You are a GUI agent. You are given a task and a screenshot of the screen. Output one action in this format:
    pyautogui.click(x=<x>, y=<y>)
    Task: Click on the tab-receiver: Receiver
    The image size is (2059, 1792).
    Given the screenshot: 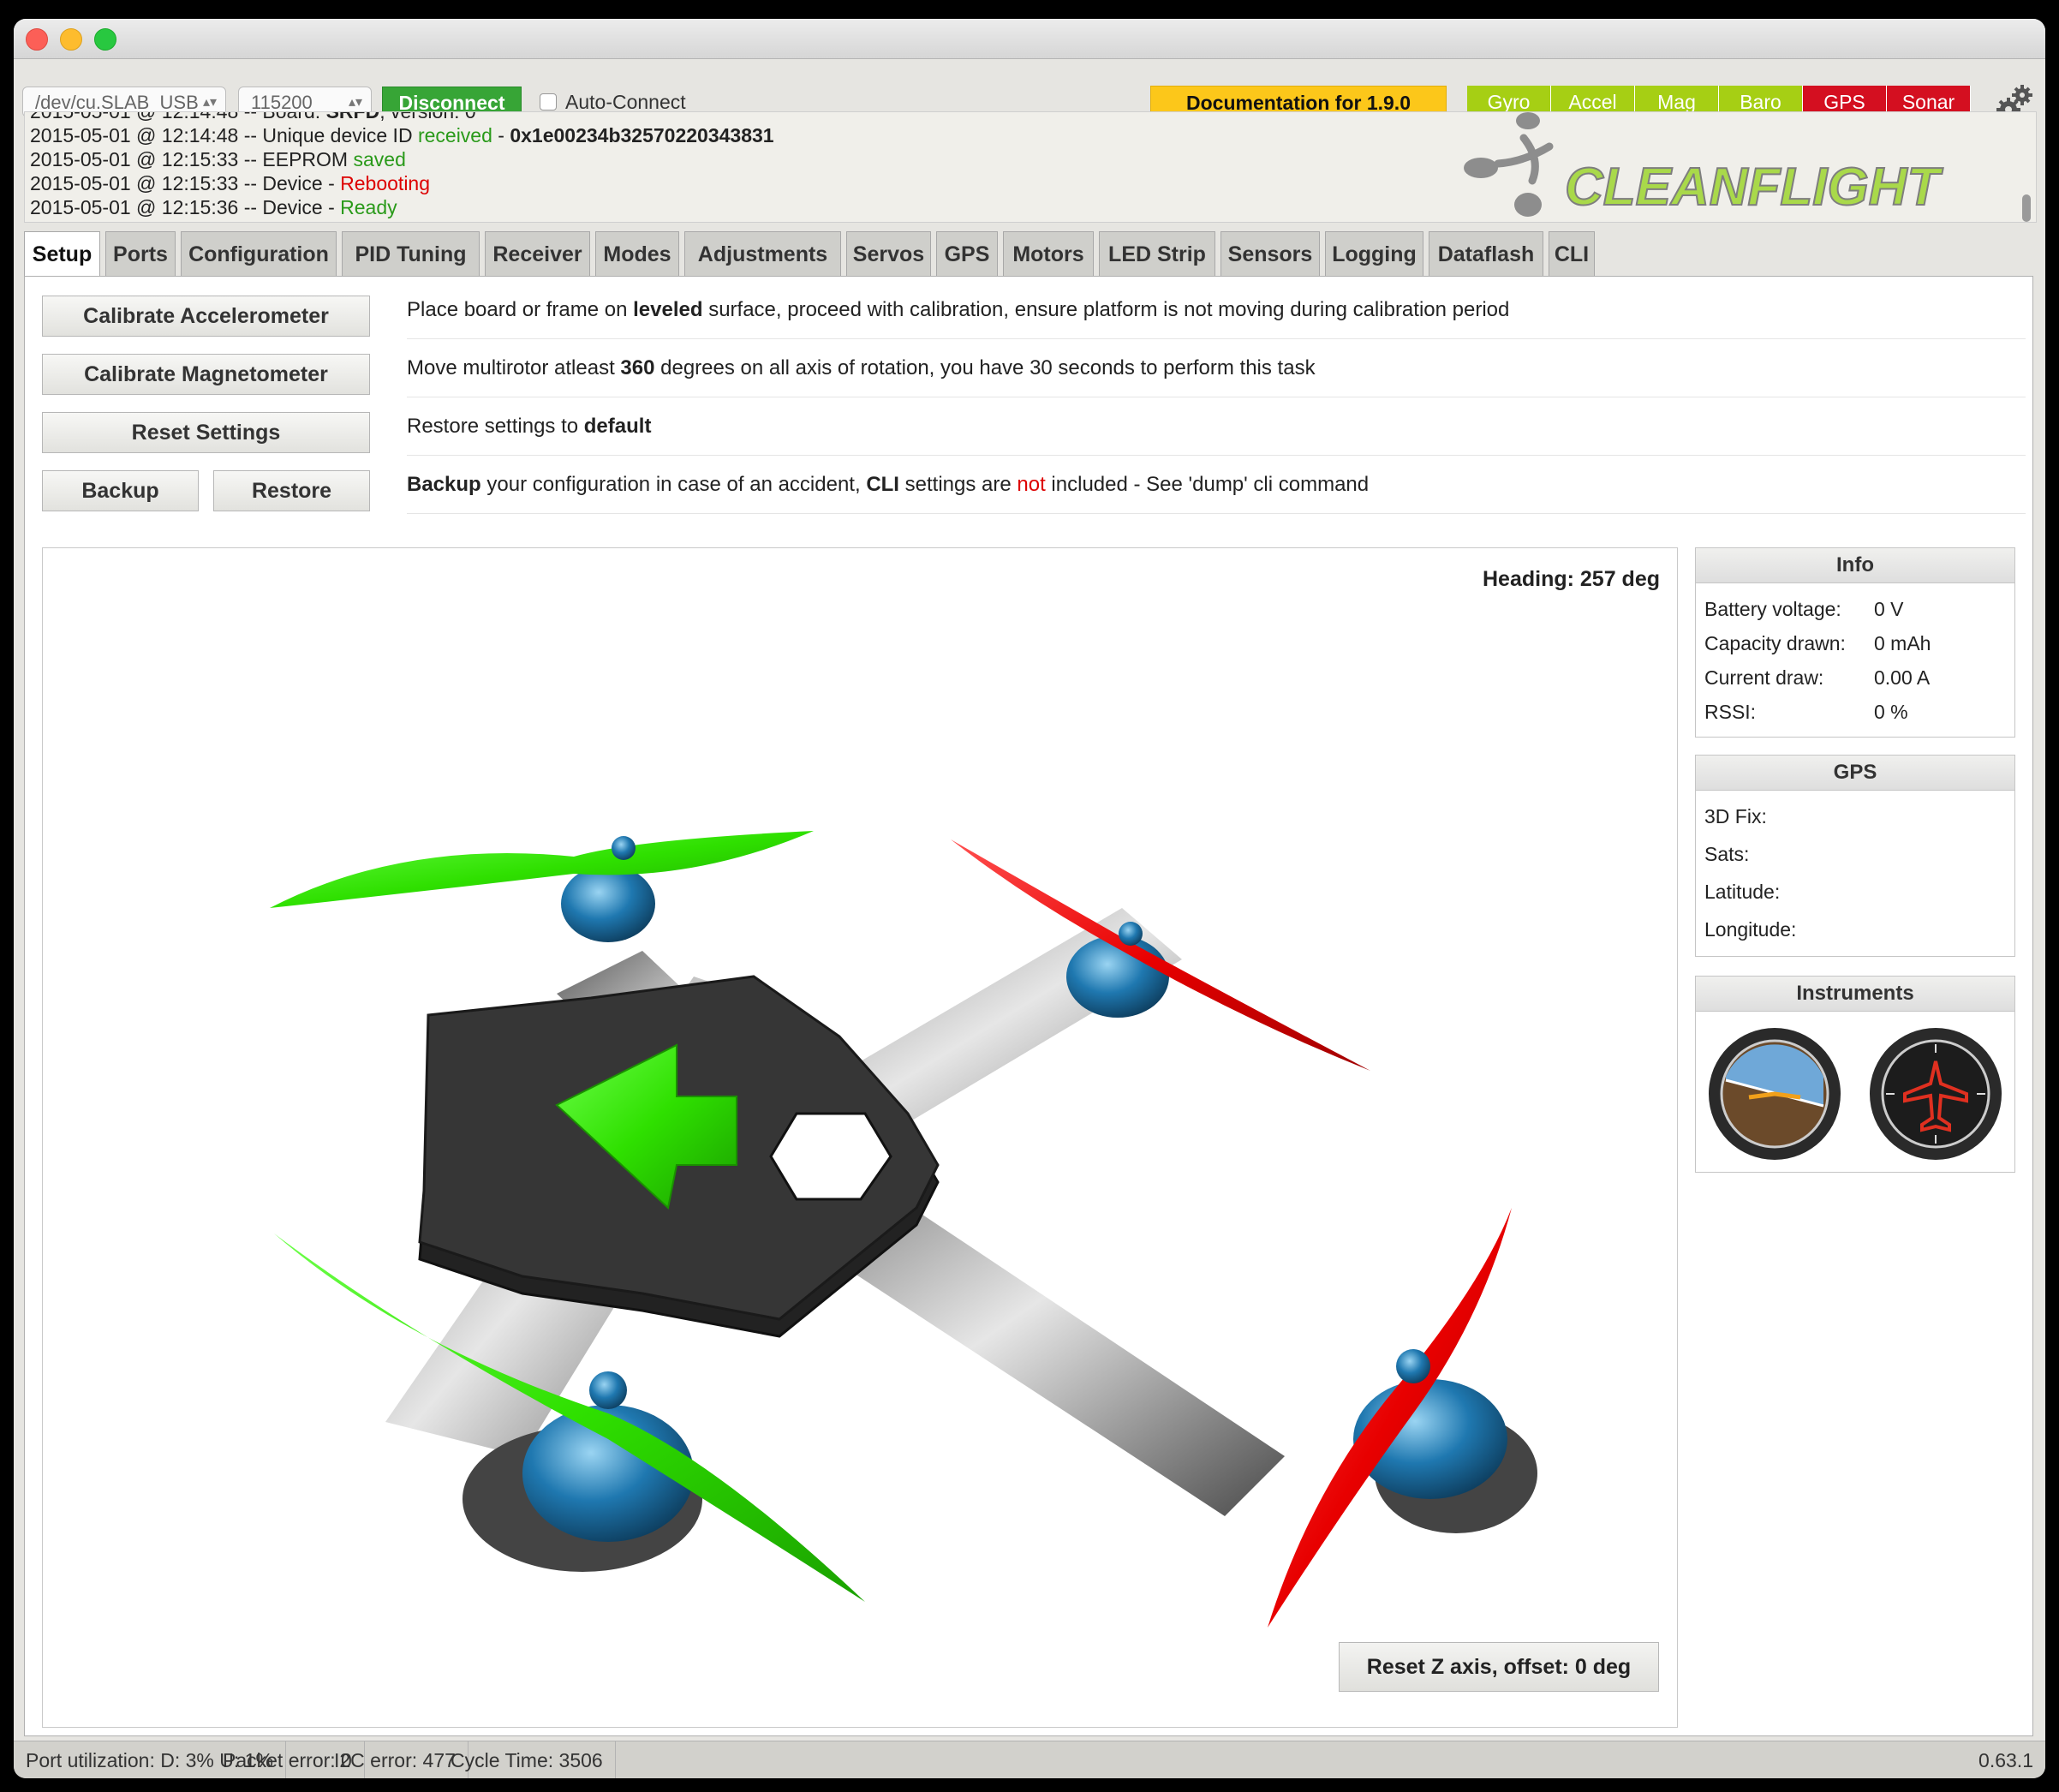 What is the action you would take?
    pyautogui.click(x=537, y=253)
    